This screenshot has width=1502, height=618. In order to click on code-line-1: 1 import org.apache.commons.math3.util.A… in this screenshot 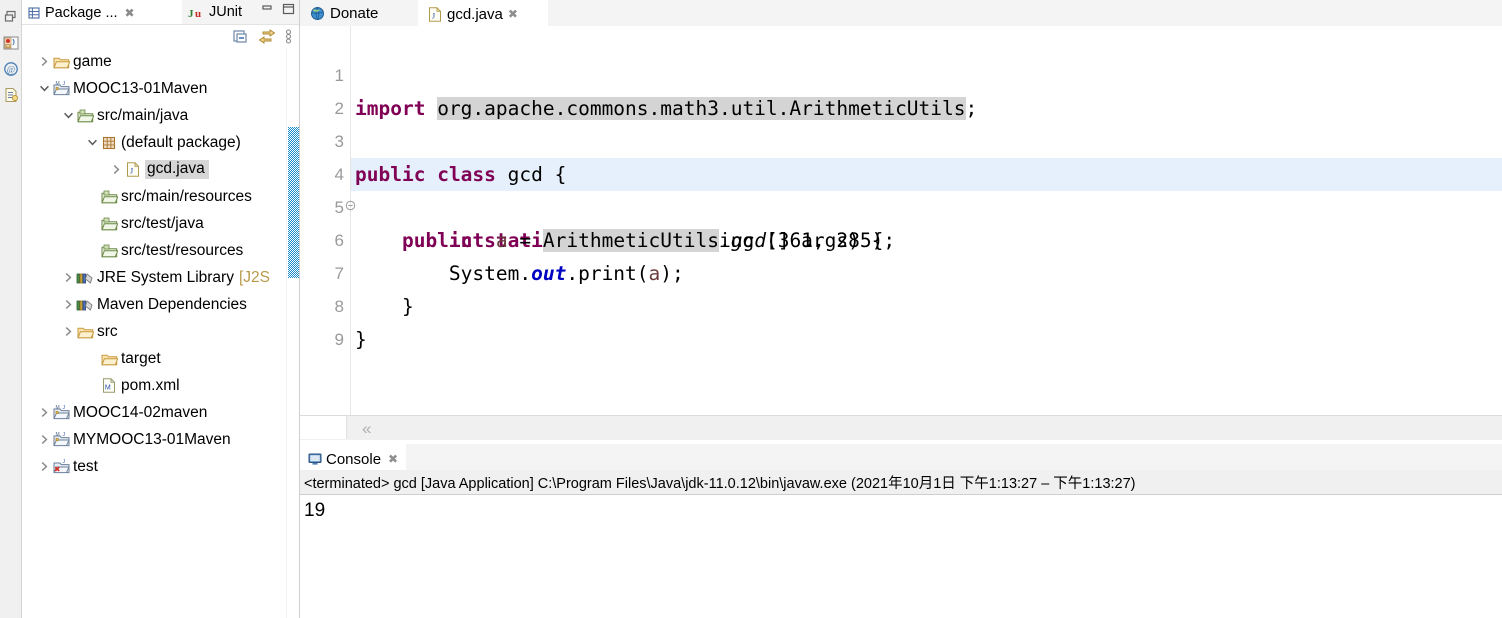, I will do `click(901, 73)`.